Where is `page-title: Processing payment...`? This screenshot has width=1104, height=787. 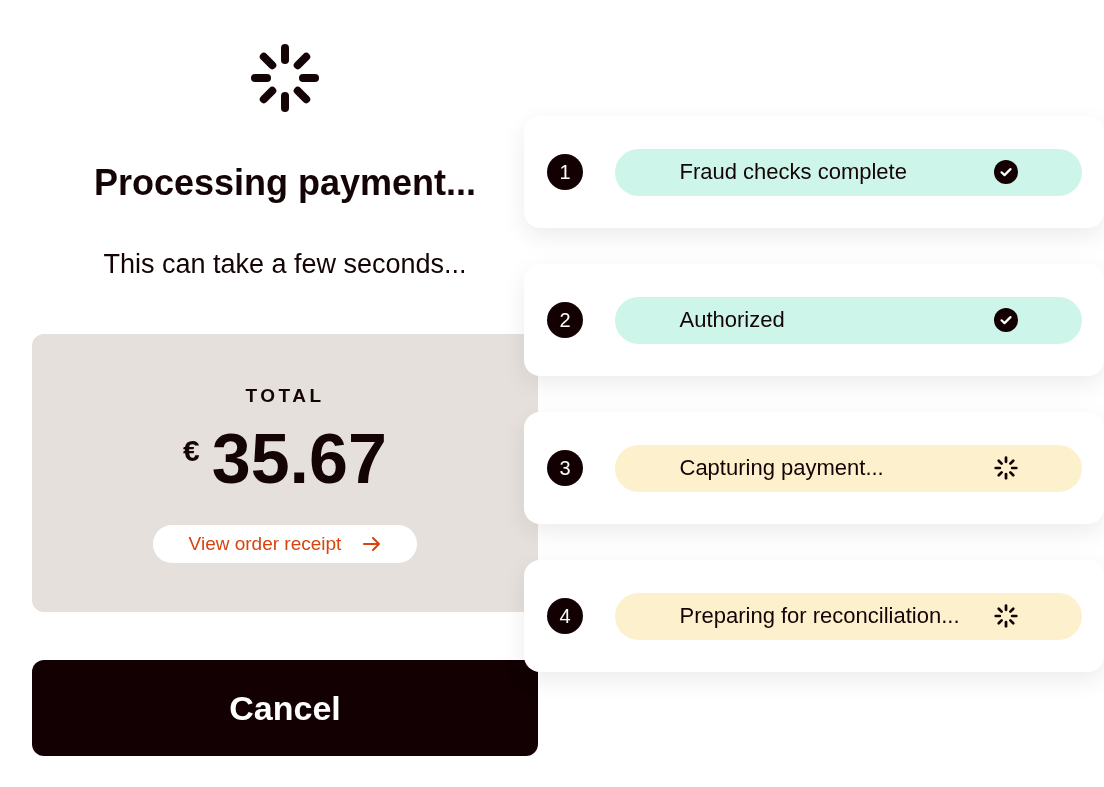 page-title: Processing payment... is located at coordinates (285, 183).